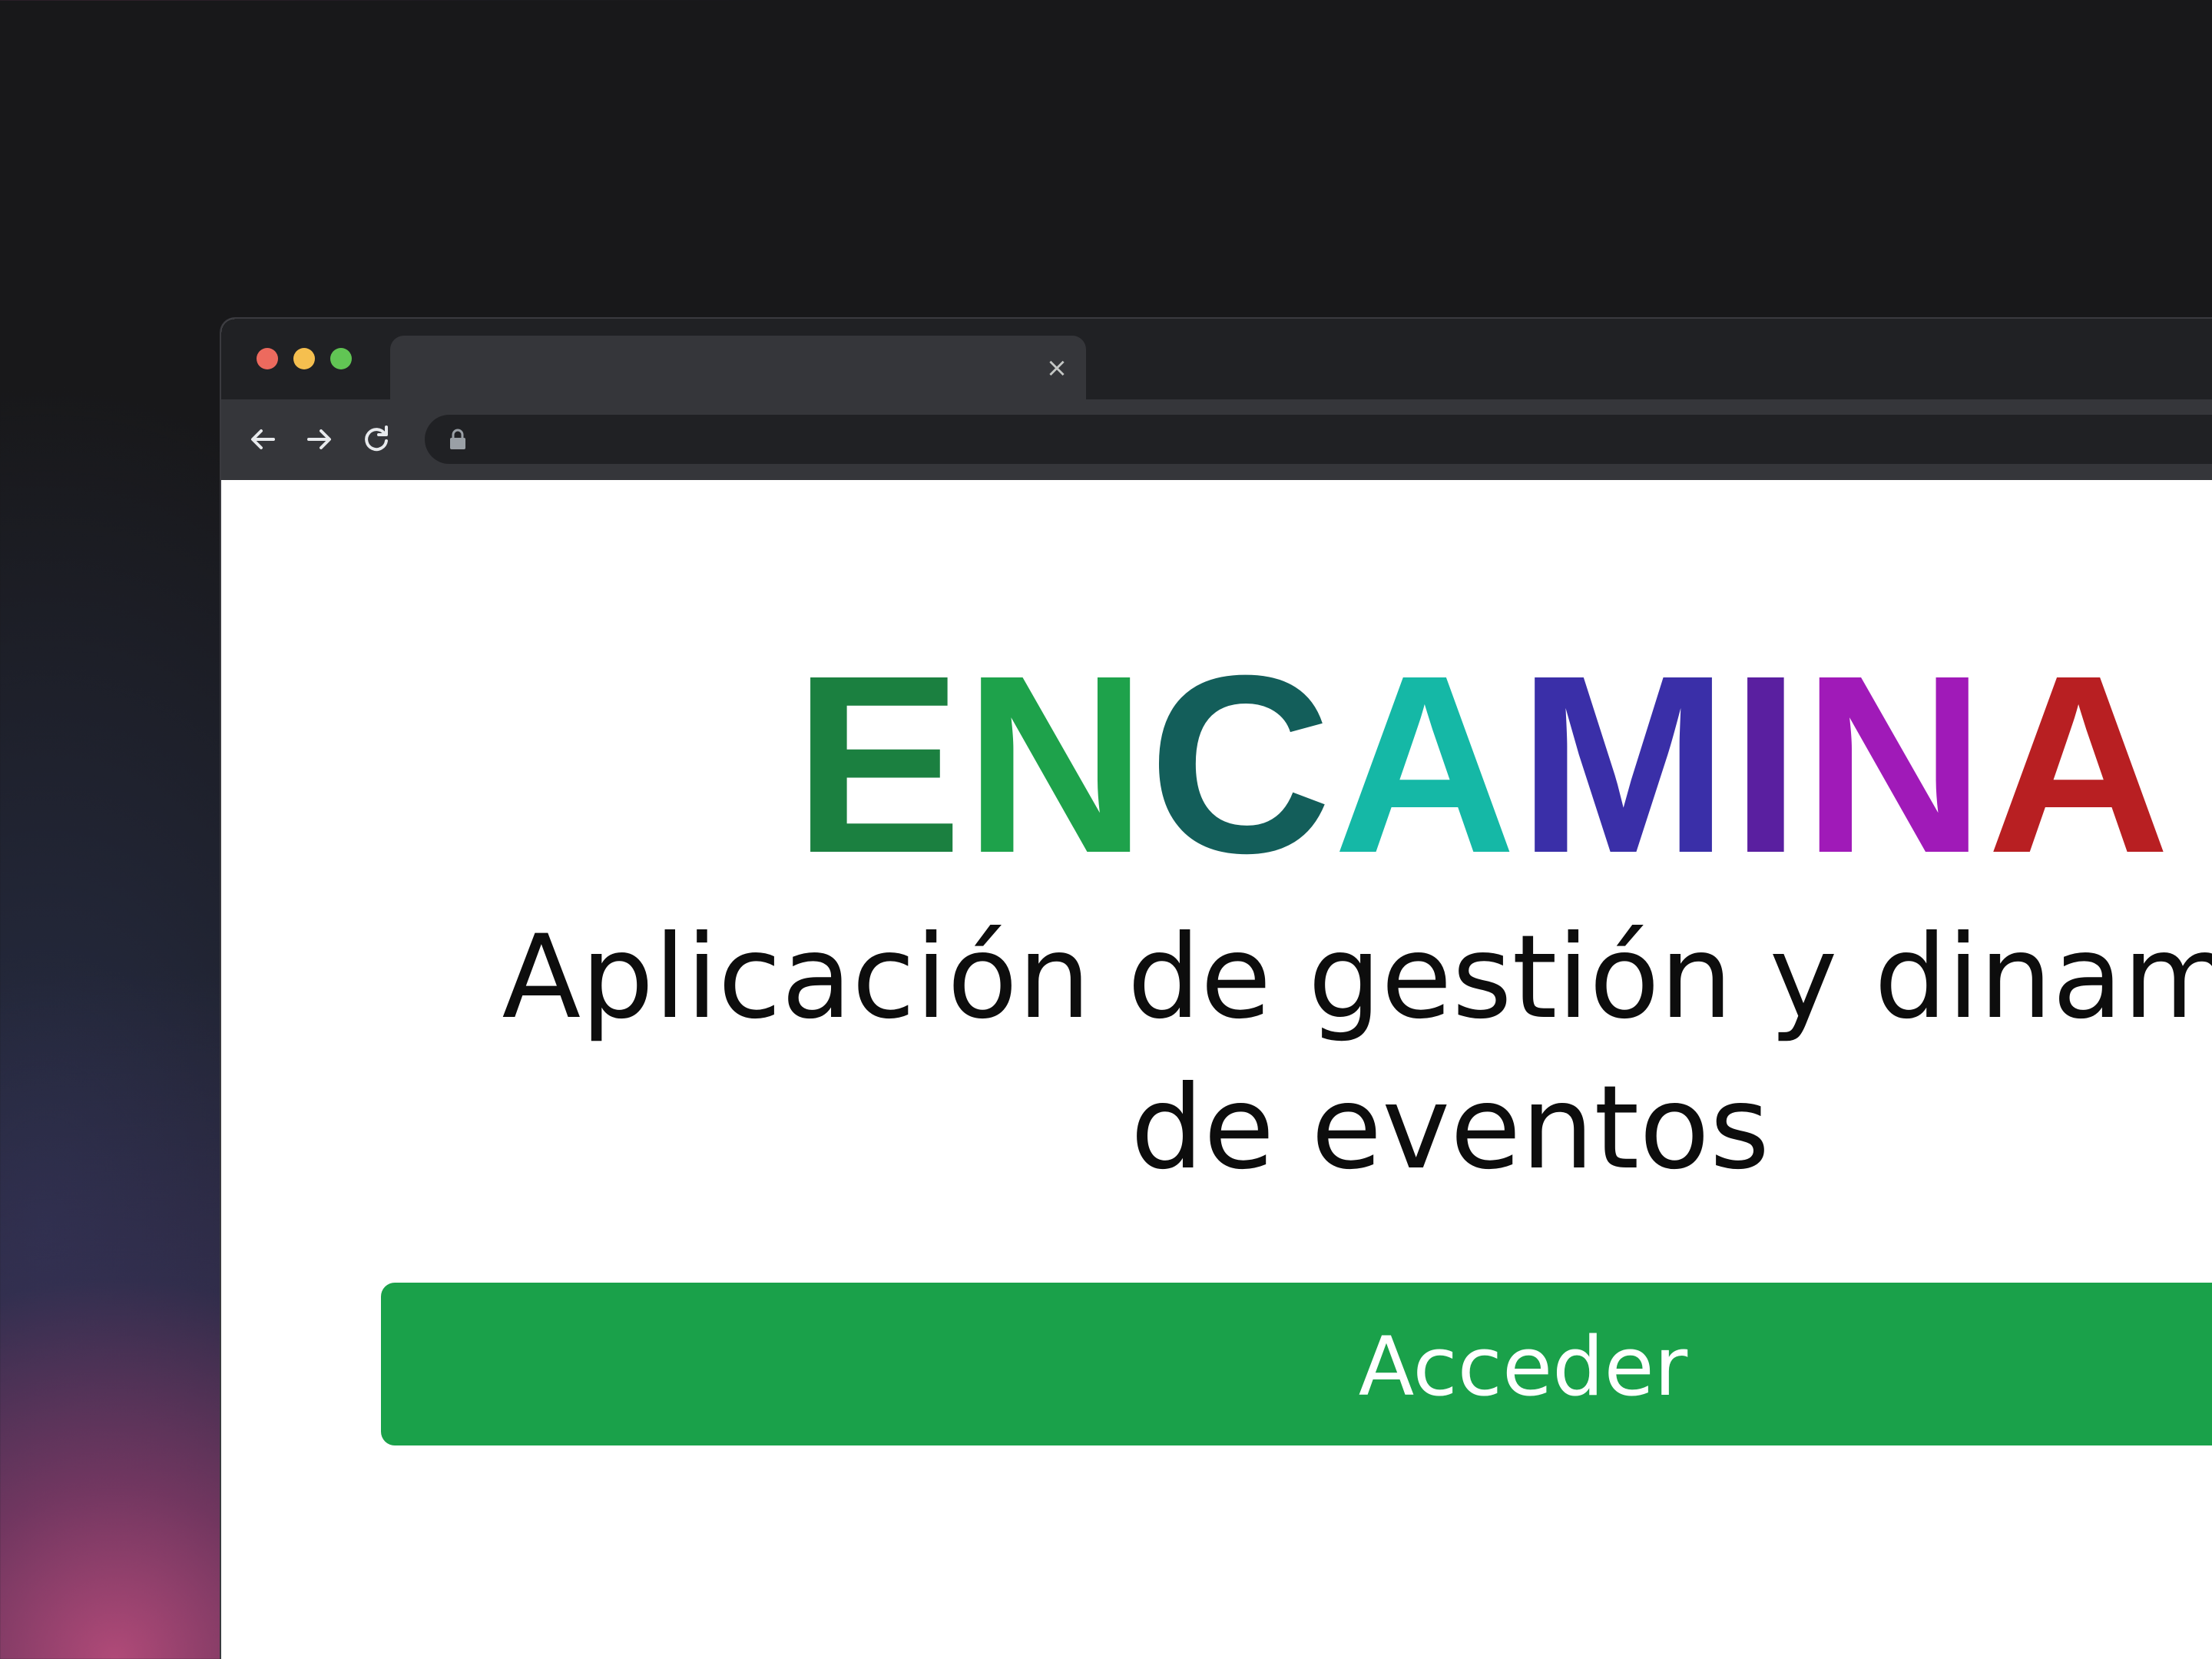 This screenshot has height=1659, width=2212. What do you see at coordinates (1767, 764) in the screenshot?
I see `logo-letter: I` at bounding box center [1767, 764].